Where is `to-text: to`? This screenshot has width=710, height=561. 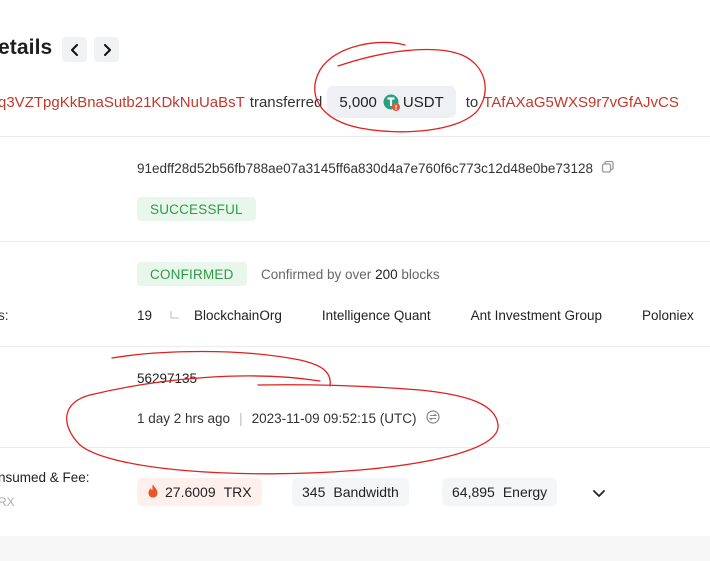 to-text: to is located at coordinates (472, 102).